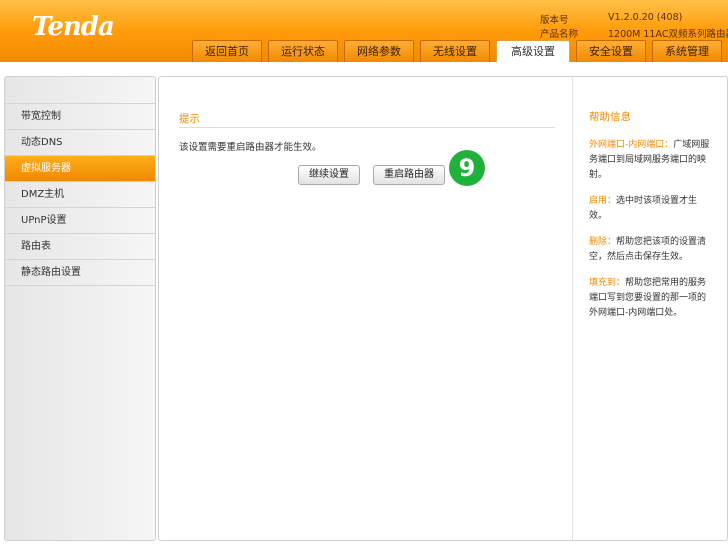  Describe the element at coordinates (80, 143) in the screenshot. I see `sidebar-item-ddns: 动态DNS` at that location.